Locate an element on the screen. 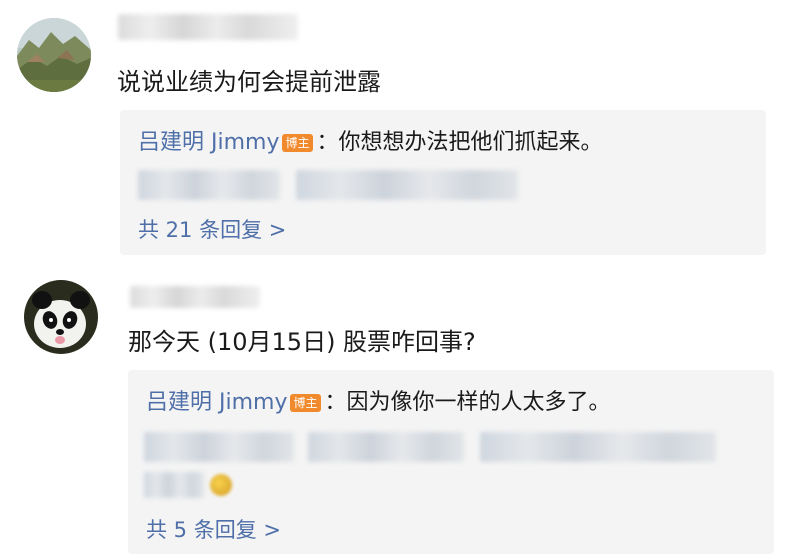  comment-text: 说说业绩为何会提前泄露 is located at coordinates (249, 82).